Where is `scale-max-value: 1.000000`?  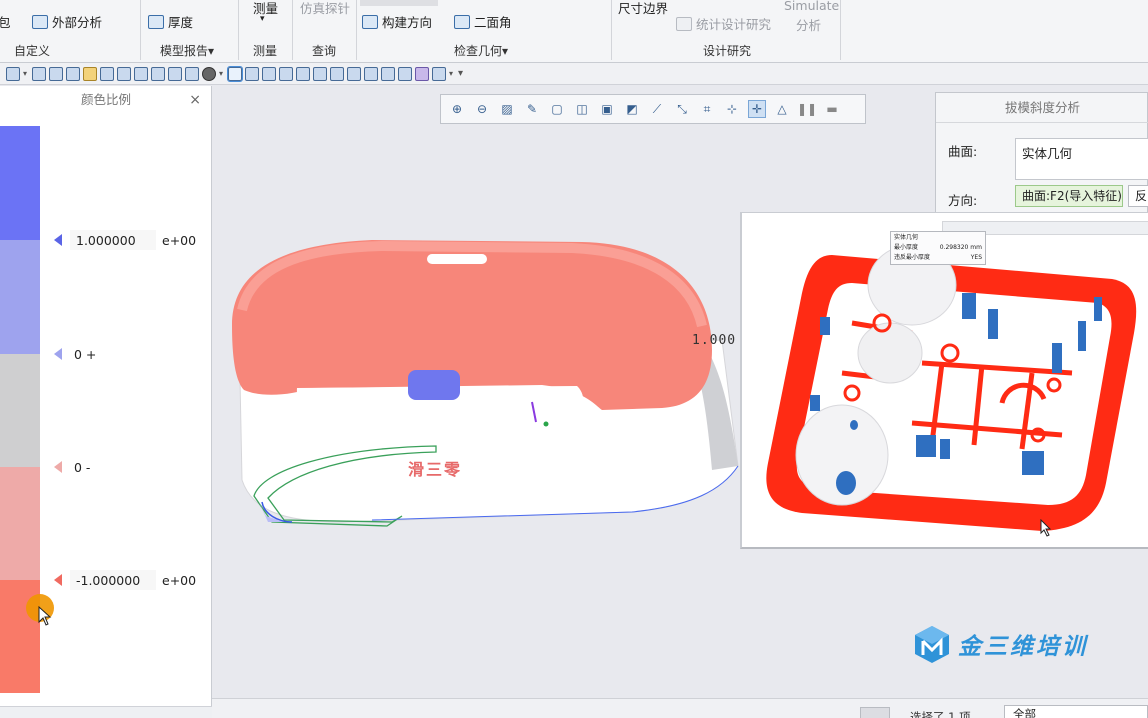
scale-max-value: 1.000000 is located at coordinates (106, 240).